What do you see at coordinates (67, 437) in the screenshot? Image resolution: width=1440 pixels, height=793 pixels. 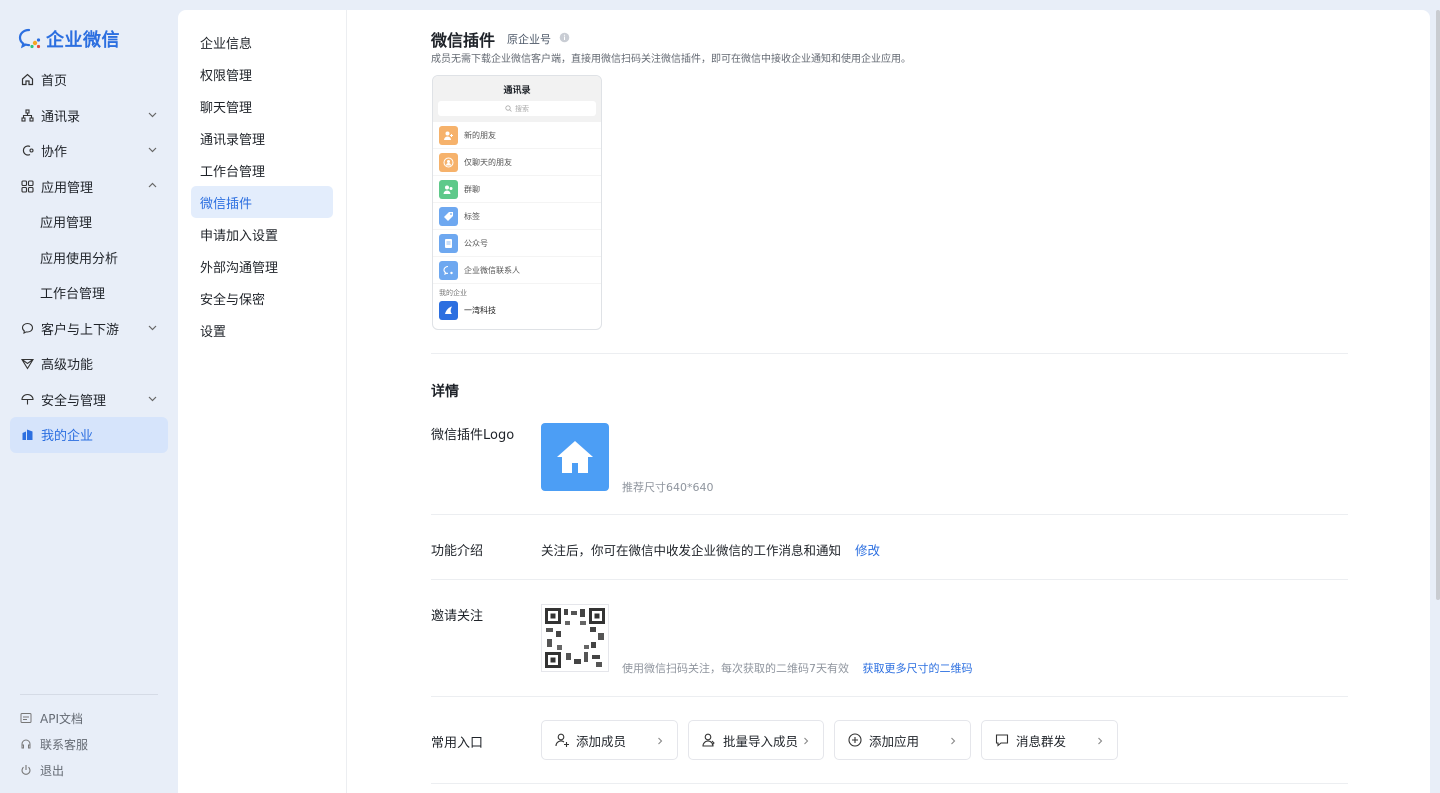 I see `nav-item-label: 我的企业` at bounding box center [67, 437].